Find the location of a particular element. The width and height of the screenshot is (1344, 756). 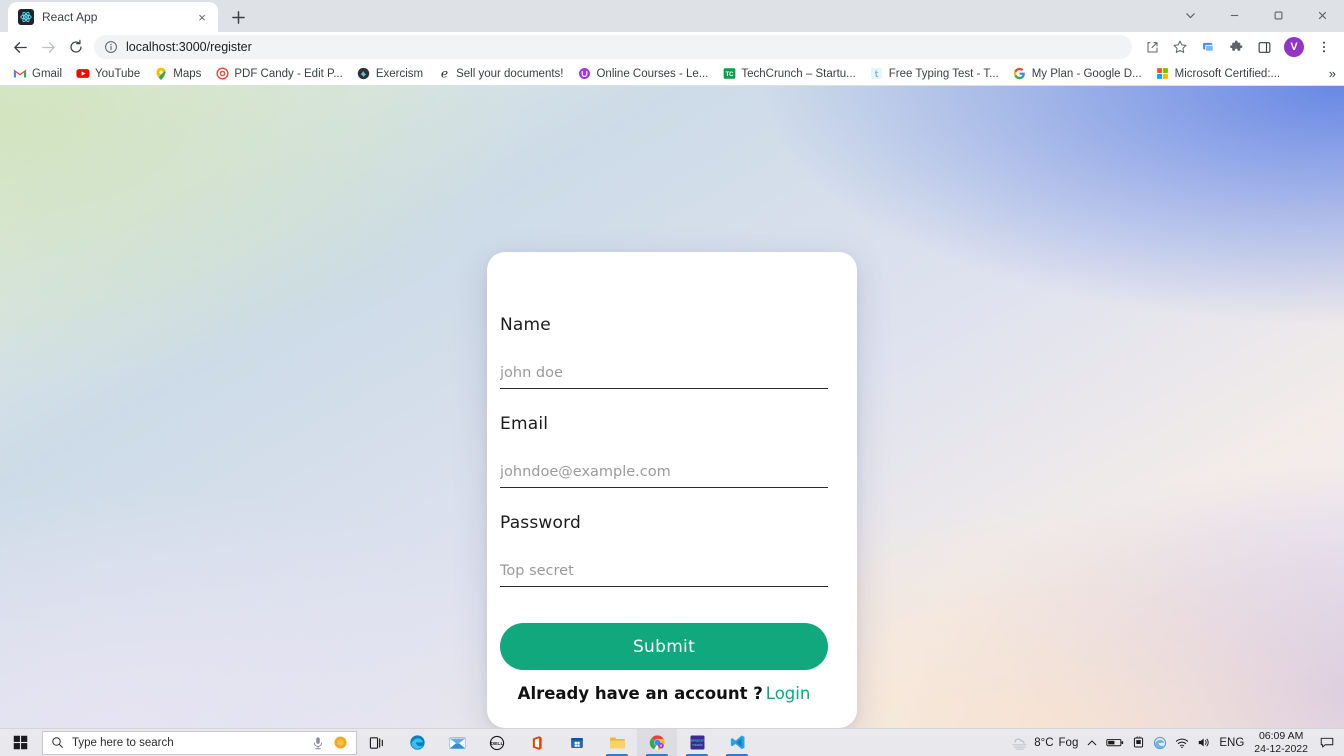

office-icon is located at coordinates (537, 742).